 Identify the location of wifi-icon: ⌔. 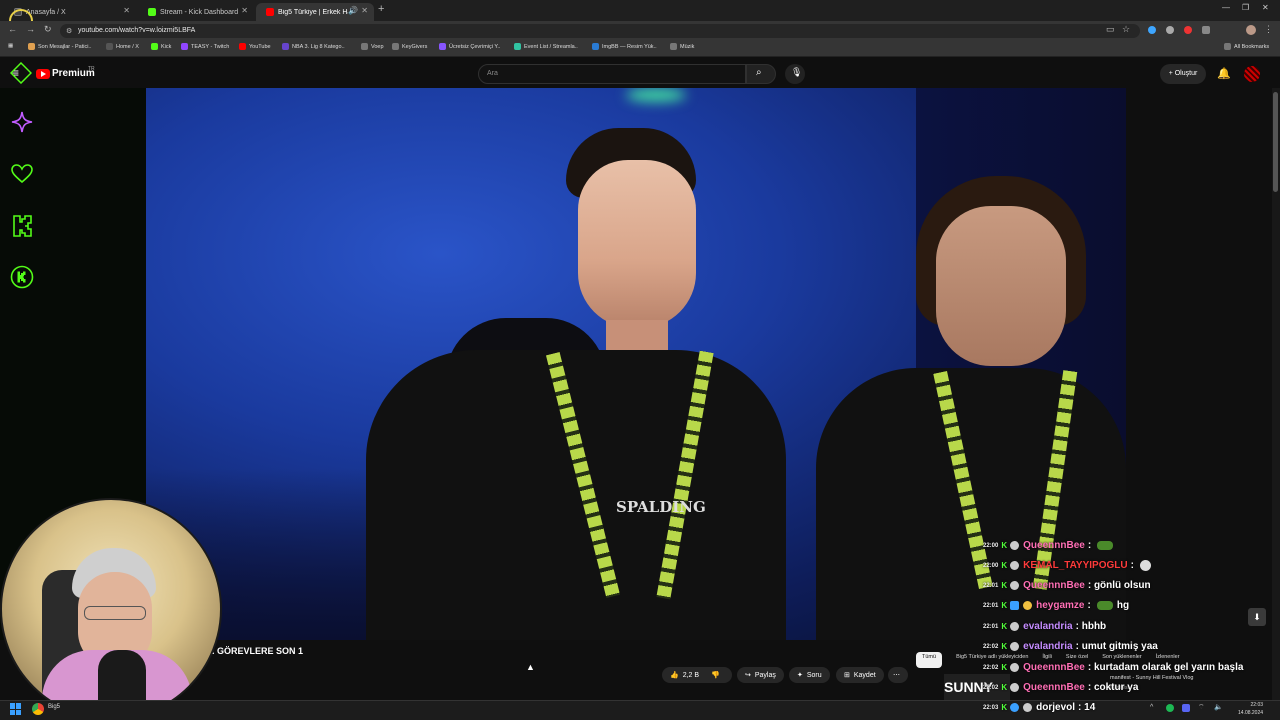
(1201, 707).